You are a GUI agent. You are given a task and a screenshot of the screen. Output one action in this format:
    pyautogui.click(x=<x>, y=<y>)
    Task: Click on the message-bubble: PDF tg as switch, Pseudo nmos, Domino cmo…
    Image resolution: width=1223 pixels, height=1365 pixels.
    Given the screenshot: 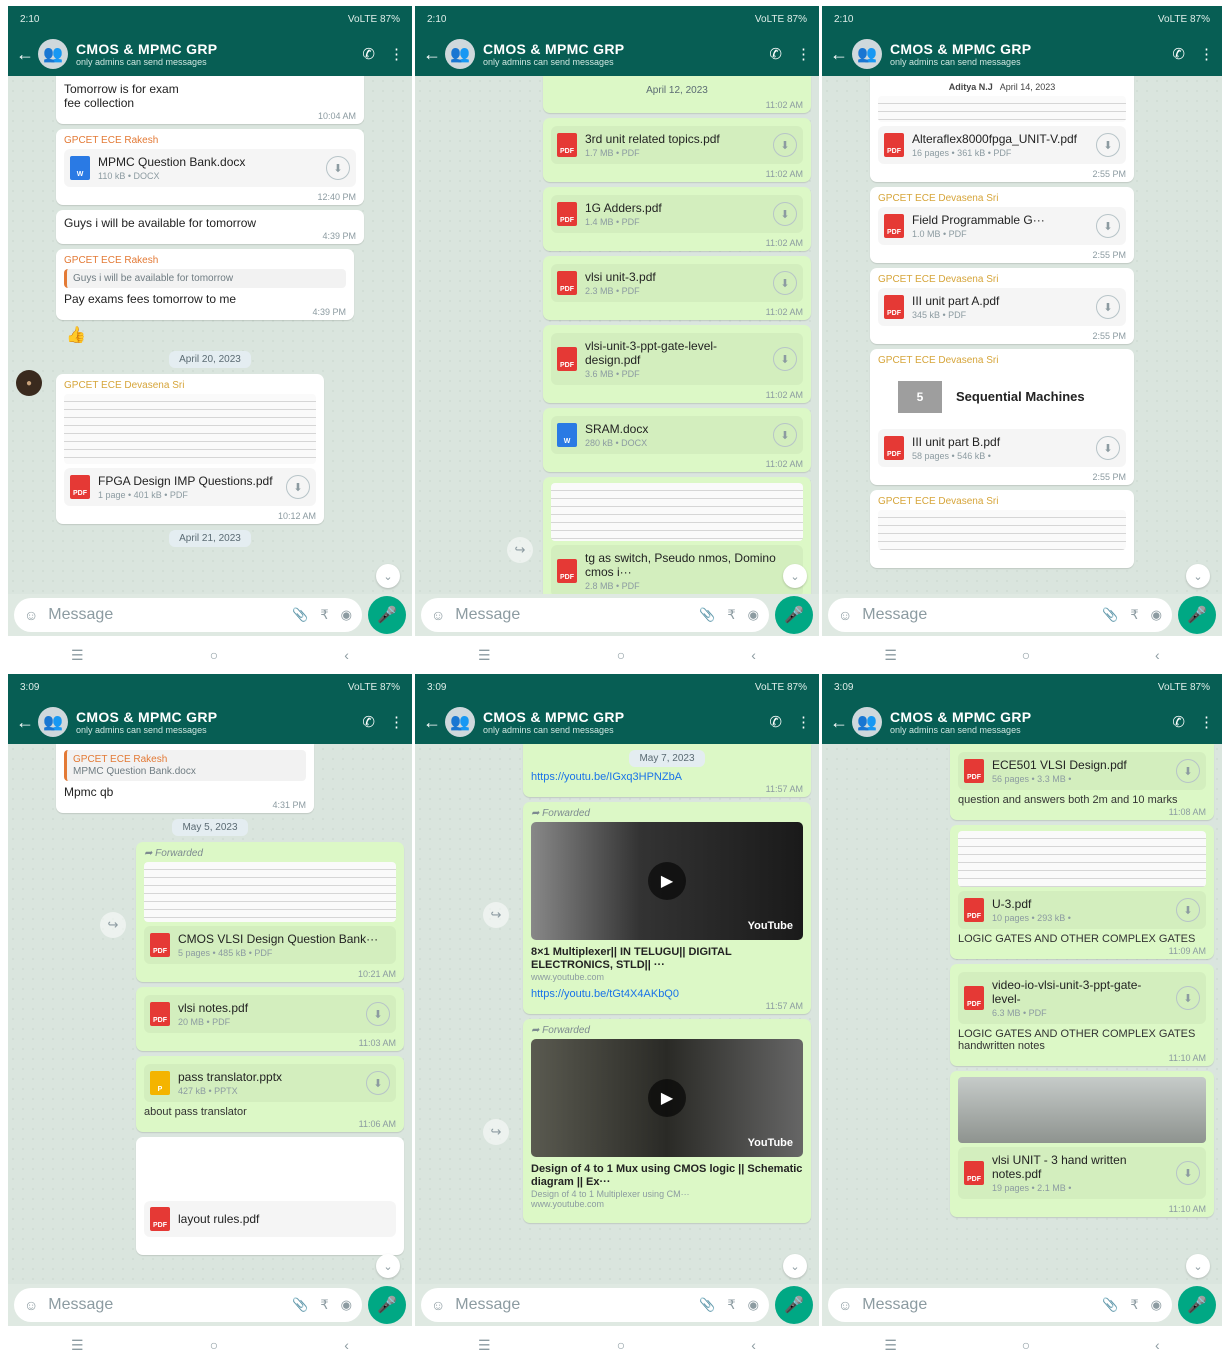 What is the action you would take?
    pyautogui.click(x=677, y=535)
    